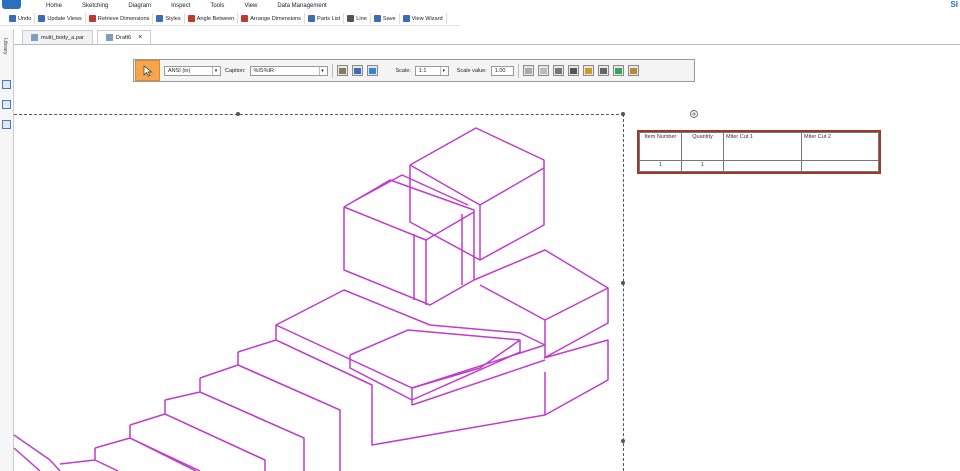 The width and height of the screenshot is (960, 471). Describe the element at coordinates (840, 146) in the screenshot. I see `header-miter-cut-2: Miter Cut 2` at that location.